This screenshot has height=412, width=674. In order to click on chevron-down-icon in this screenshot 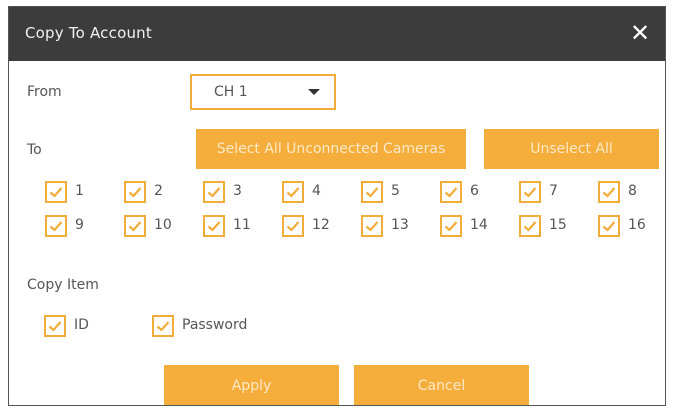, I will do `click(314, 92)`.